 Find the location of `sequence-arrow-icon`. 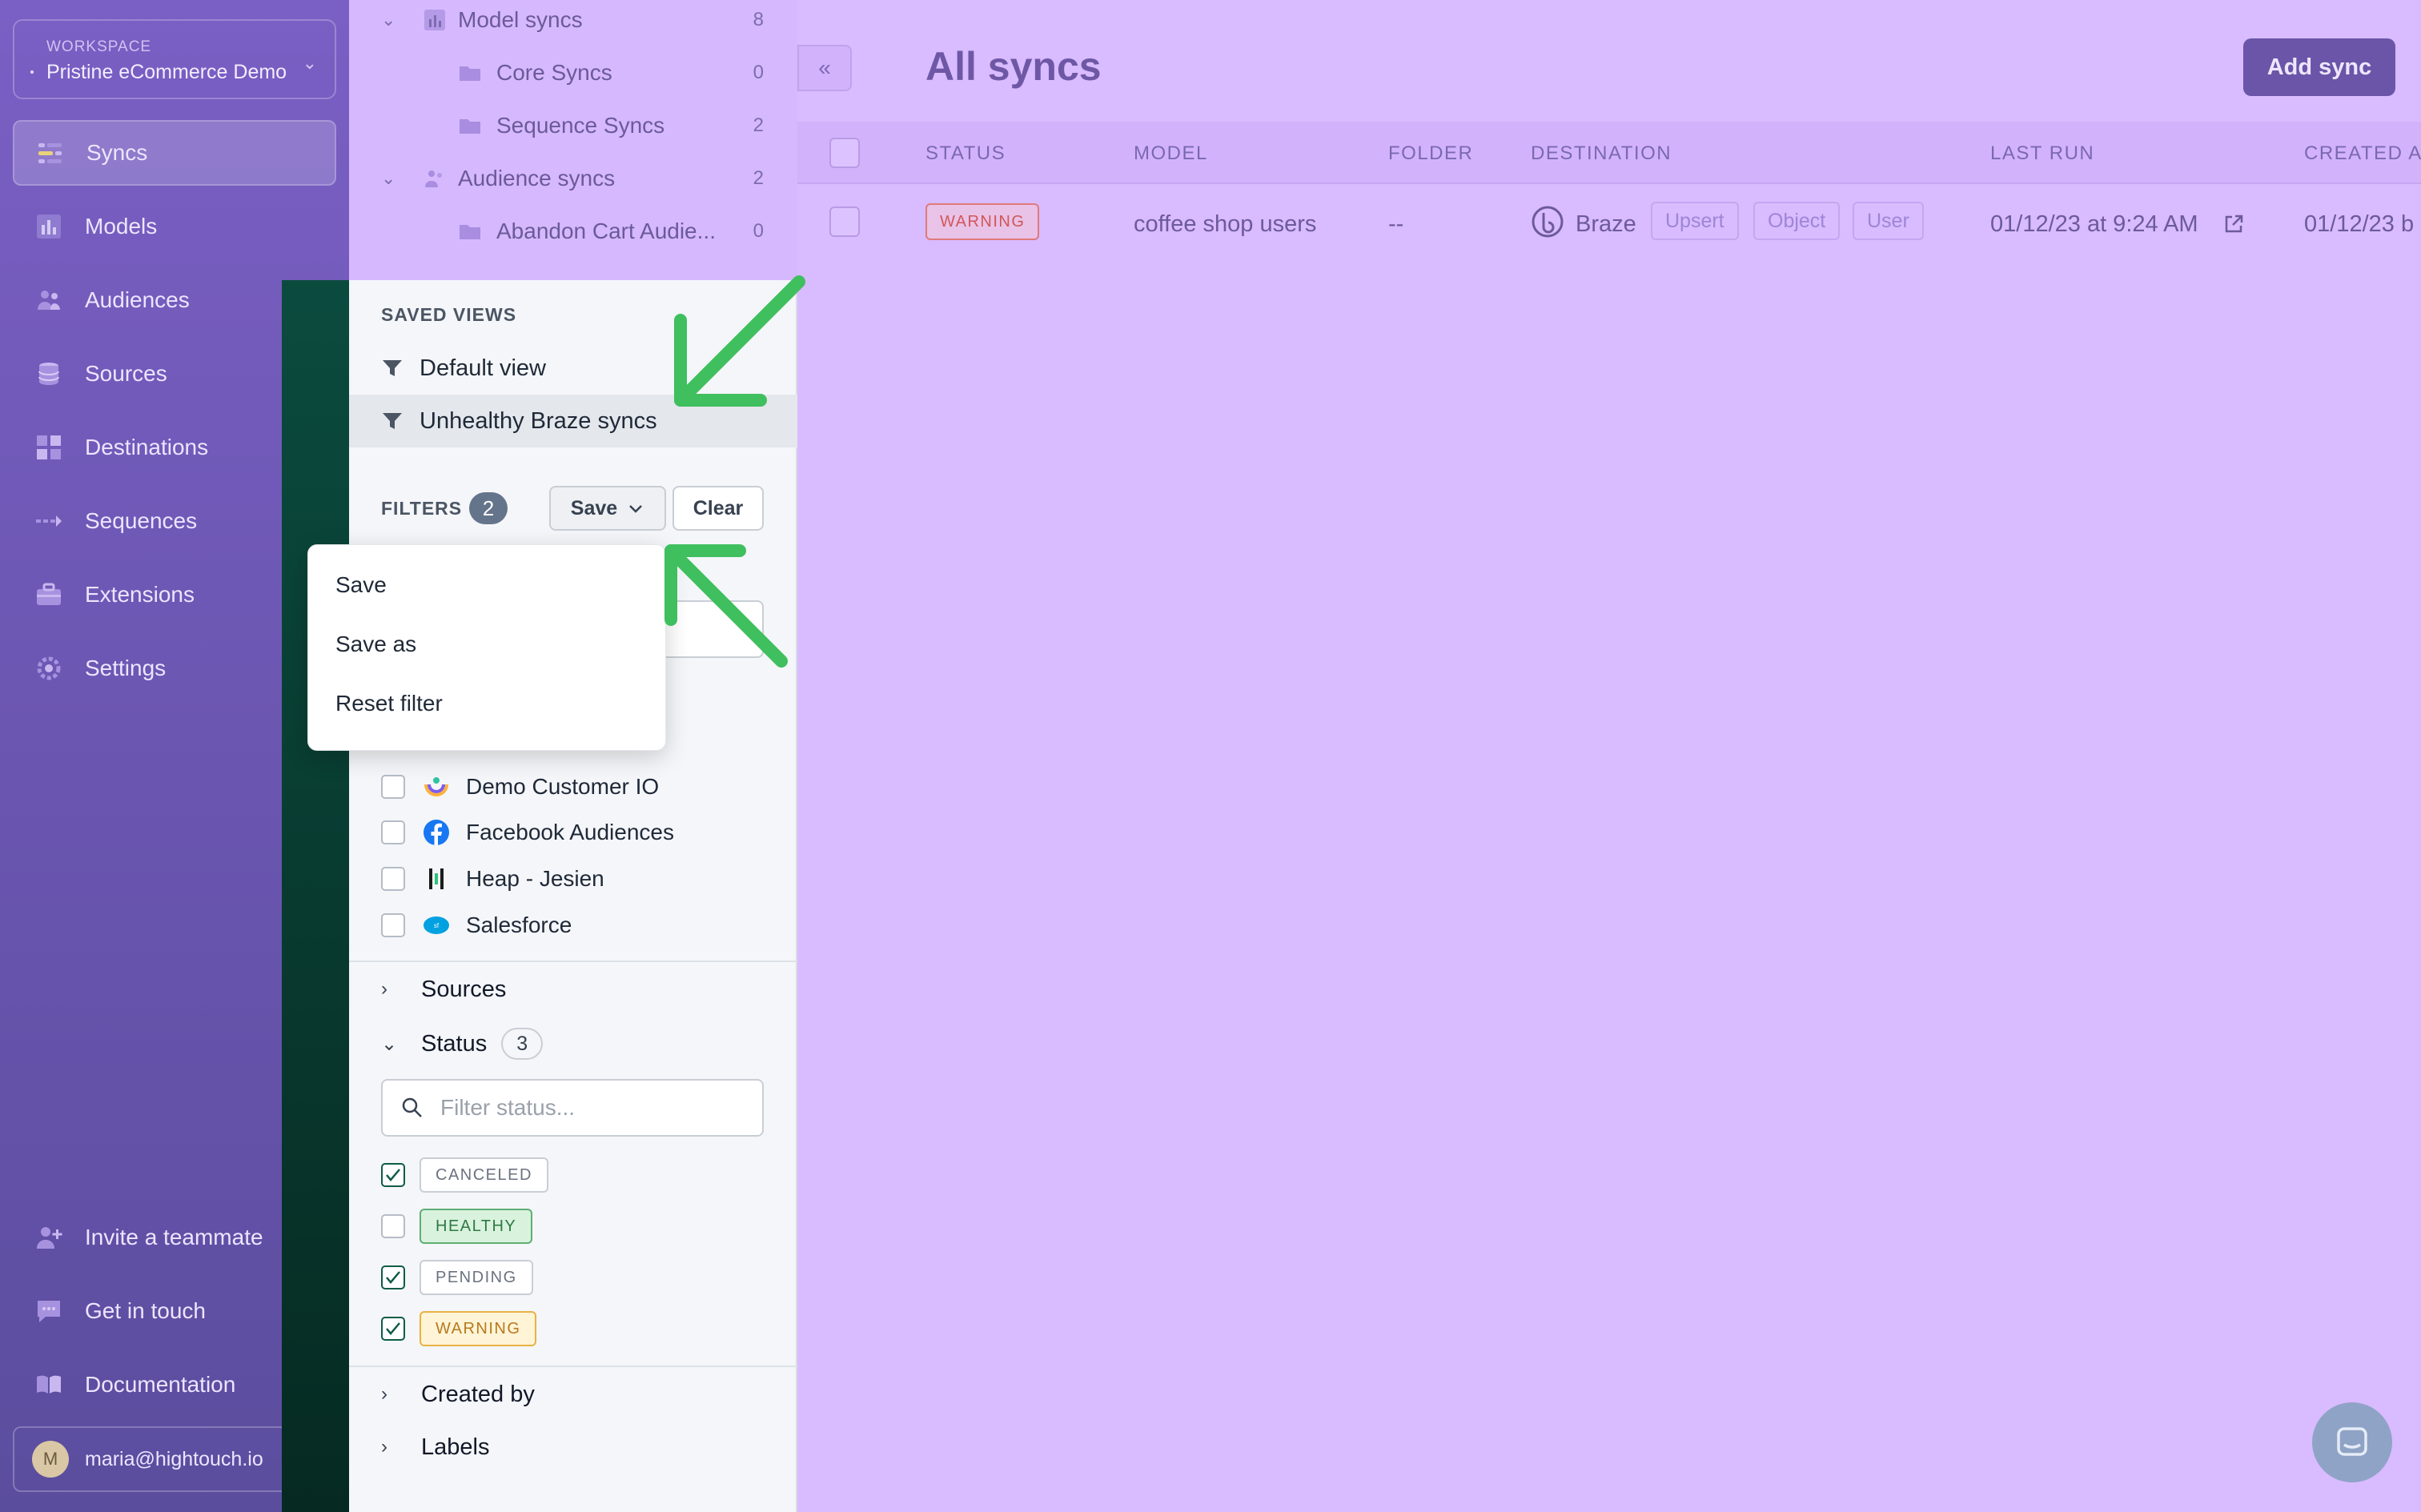

sequence-arrow-icon is located at coordinates (49, 521).